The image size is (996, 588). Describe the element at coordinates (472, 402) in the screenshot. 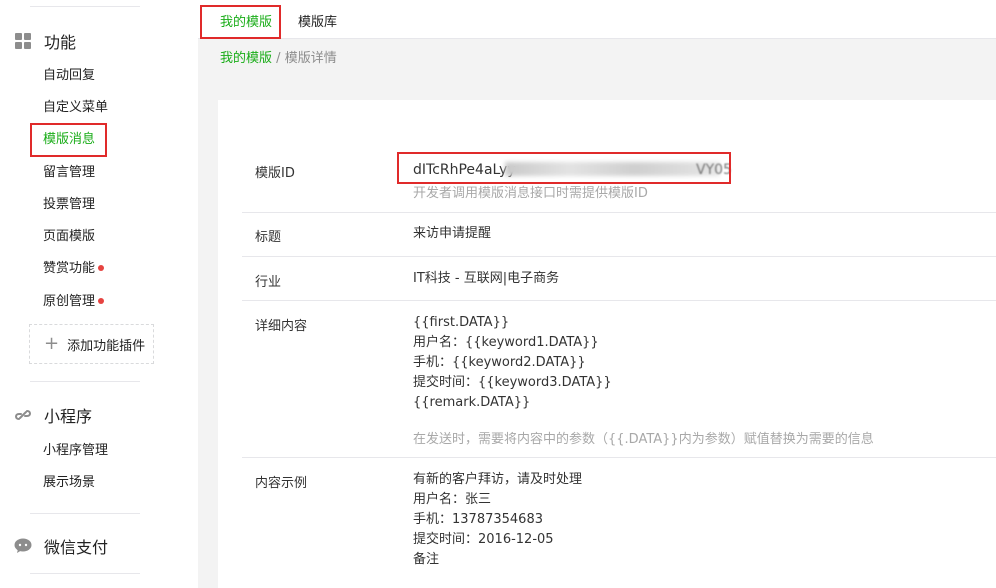

I see `content-line: {{remark.DATA}}` at that location.